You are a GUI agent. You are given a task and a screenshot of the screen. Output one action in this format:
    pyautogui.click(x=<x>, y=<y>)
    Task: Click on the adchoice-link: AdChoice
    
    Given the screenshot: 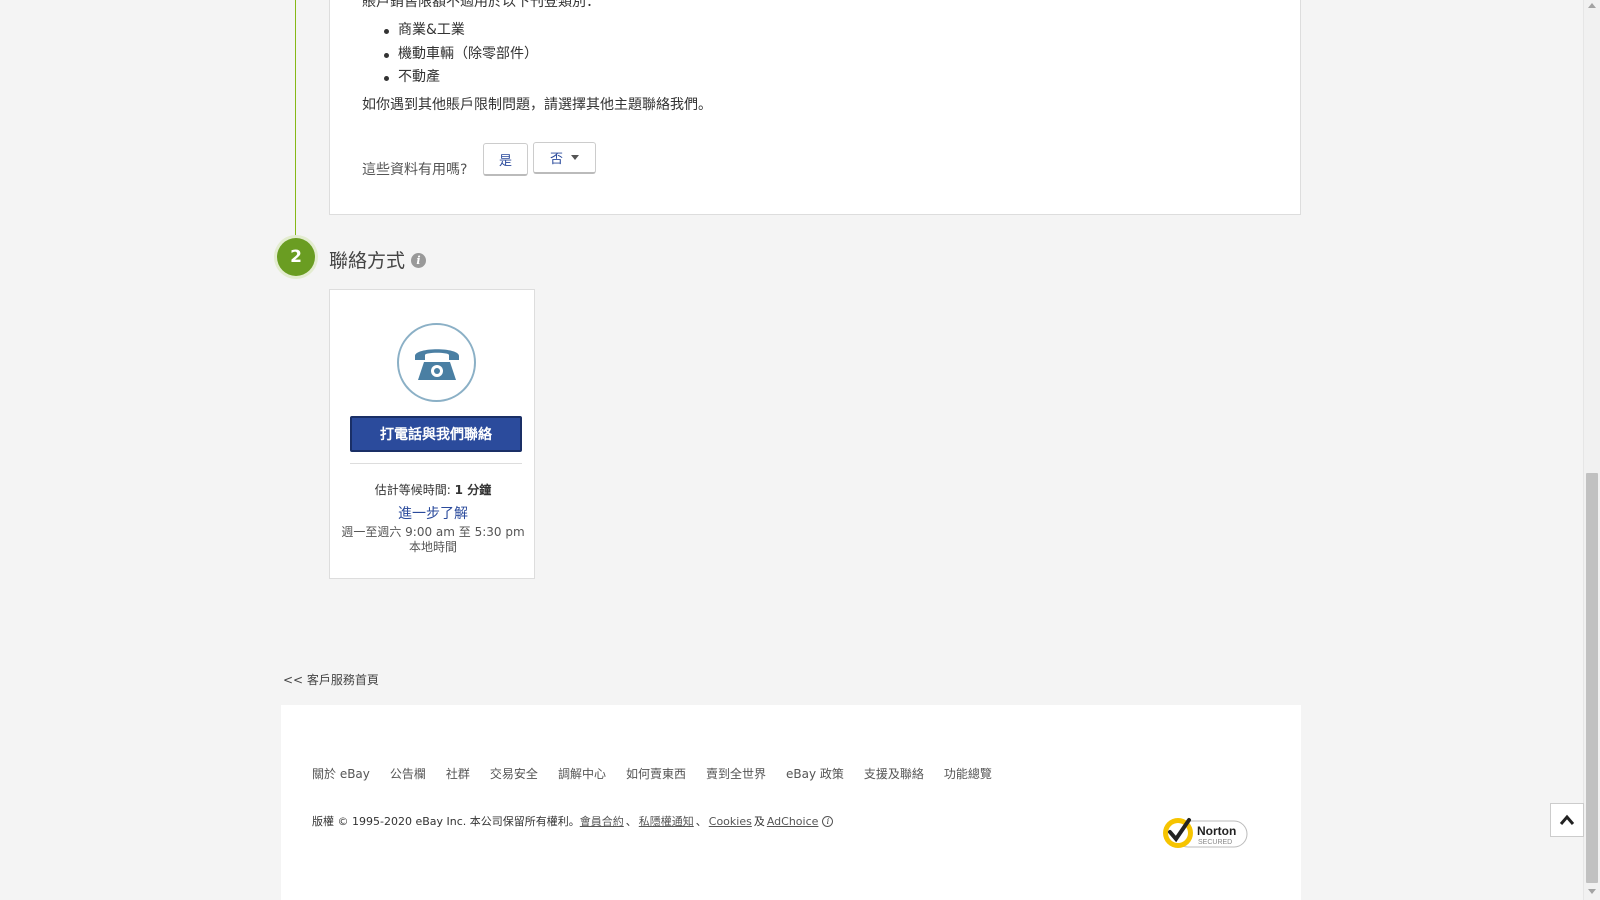 What is the action you would take?
    pyautogui.click(x=793, y=821)
    